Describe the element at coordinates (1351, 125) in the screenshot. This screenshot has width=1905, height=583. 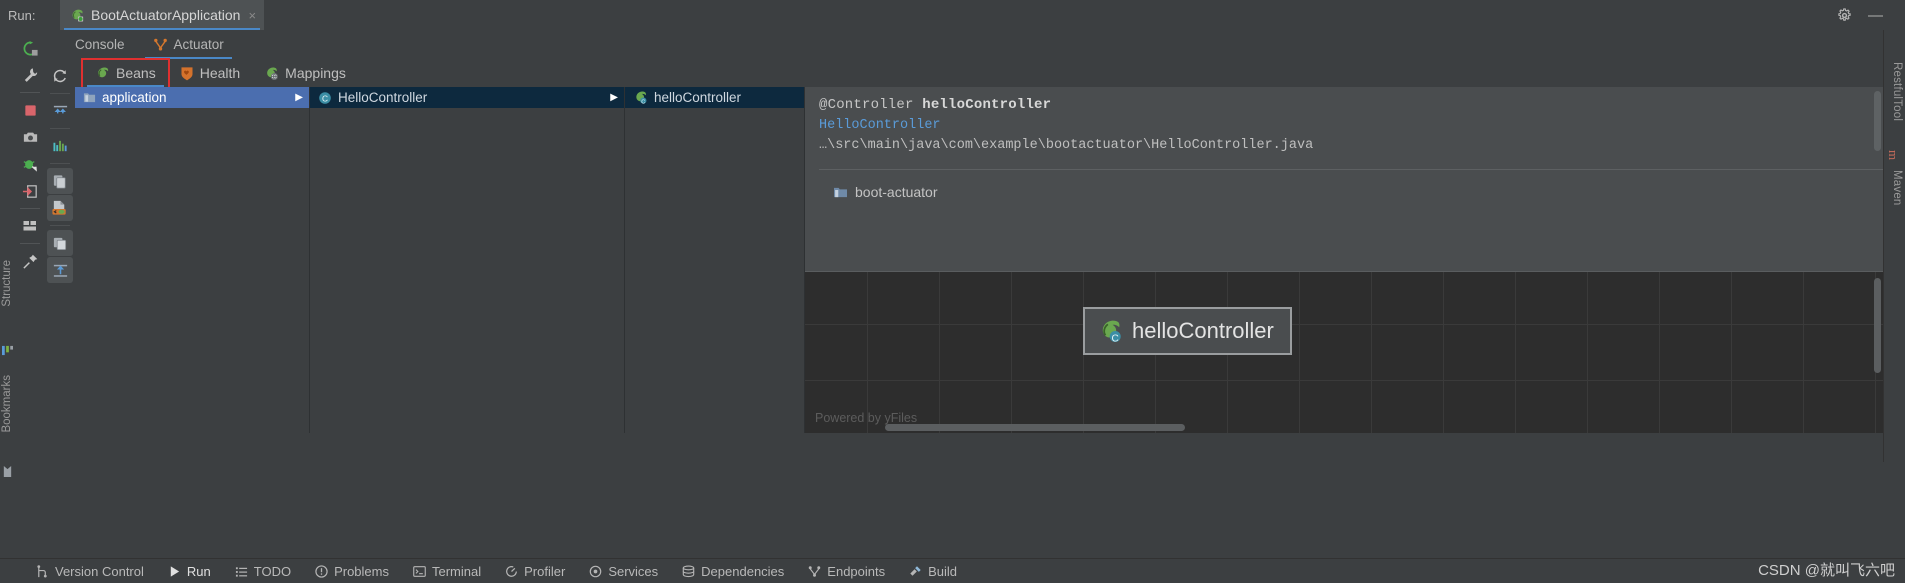
I see `bean-class-link: HelloController` at that location.